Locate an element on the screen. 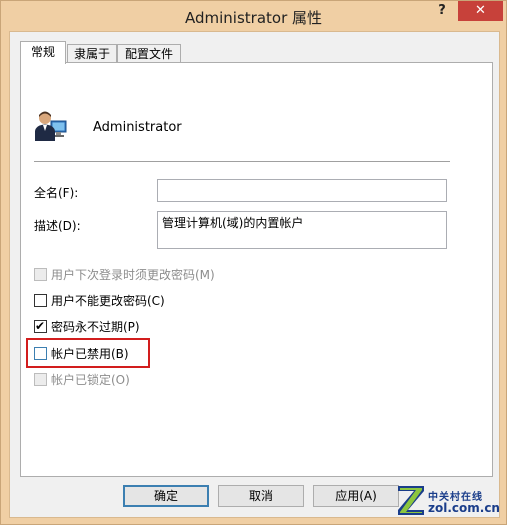 The image size is (507, 525). cancel-button: 取消 is located at coordinates (261, 496).